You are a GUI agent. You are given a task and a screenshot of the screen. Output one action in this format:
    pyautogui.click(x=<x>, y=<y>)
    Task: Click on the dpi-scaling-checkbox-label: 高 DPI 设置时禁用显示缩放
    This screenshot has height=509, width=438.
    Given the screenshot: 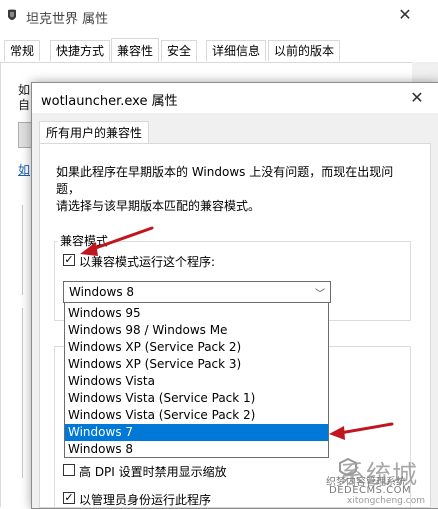 What is the action you would take?
    pyautogui.click(x=153, y=472)
    